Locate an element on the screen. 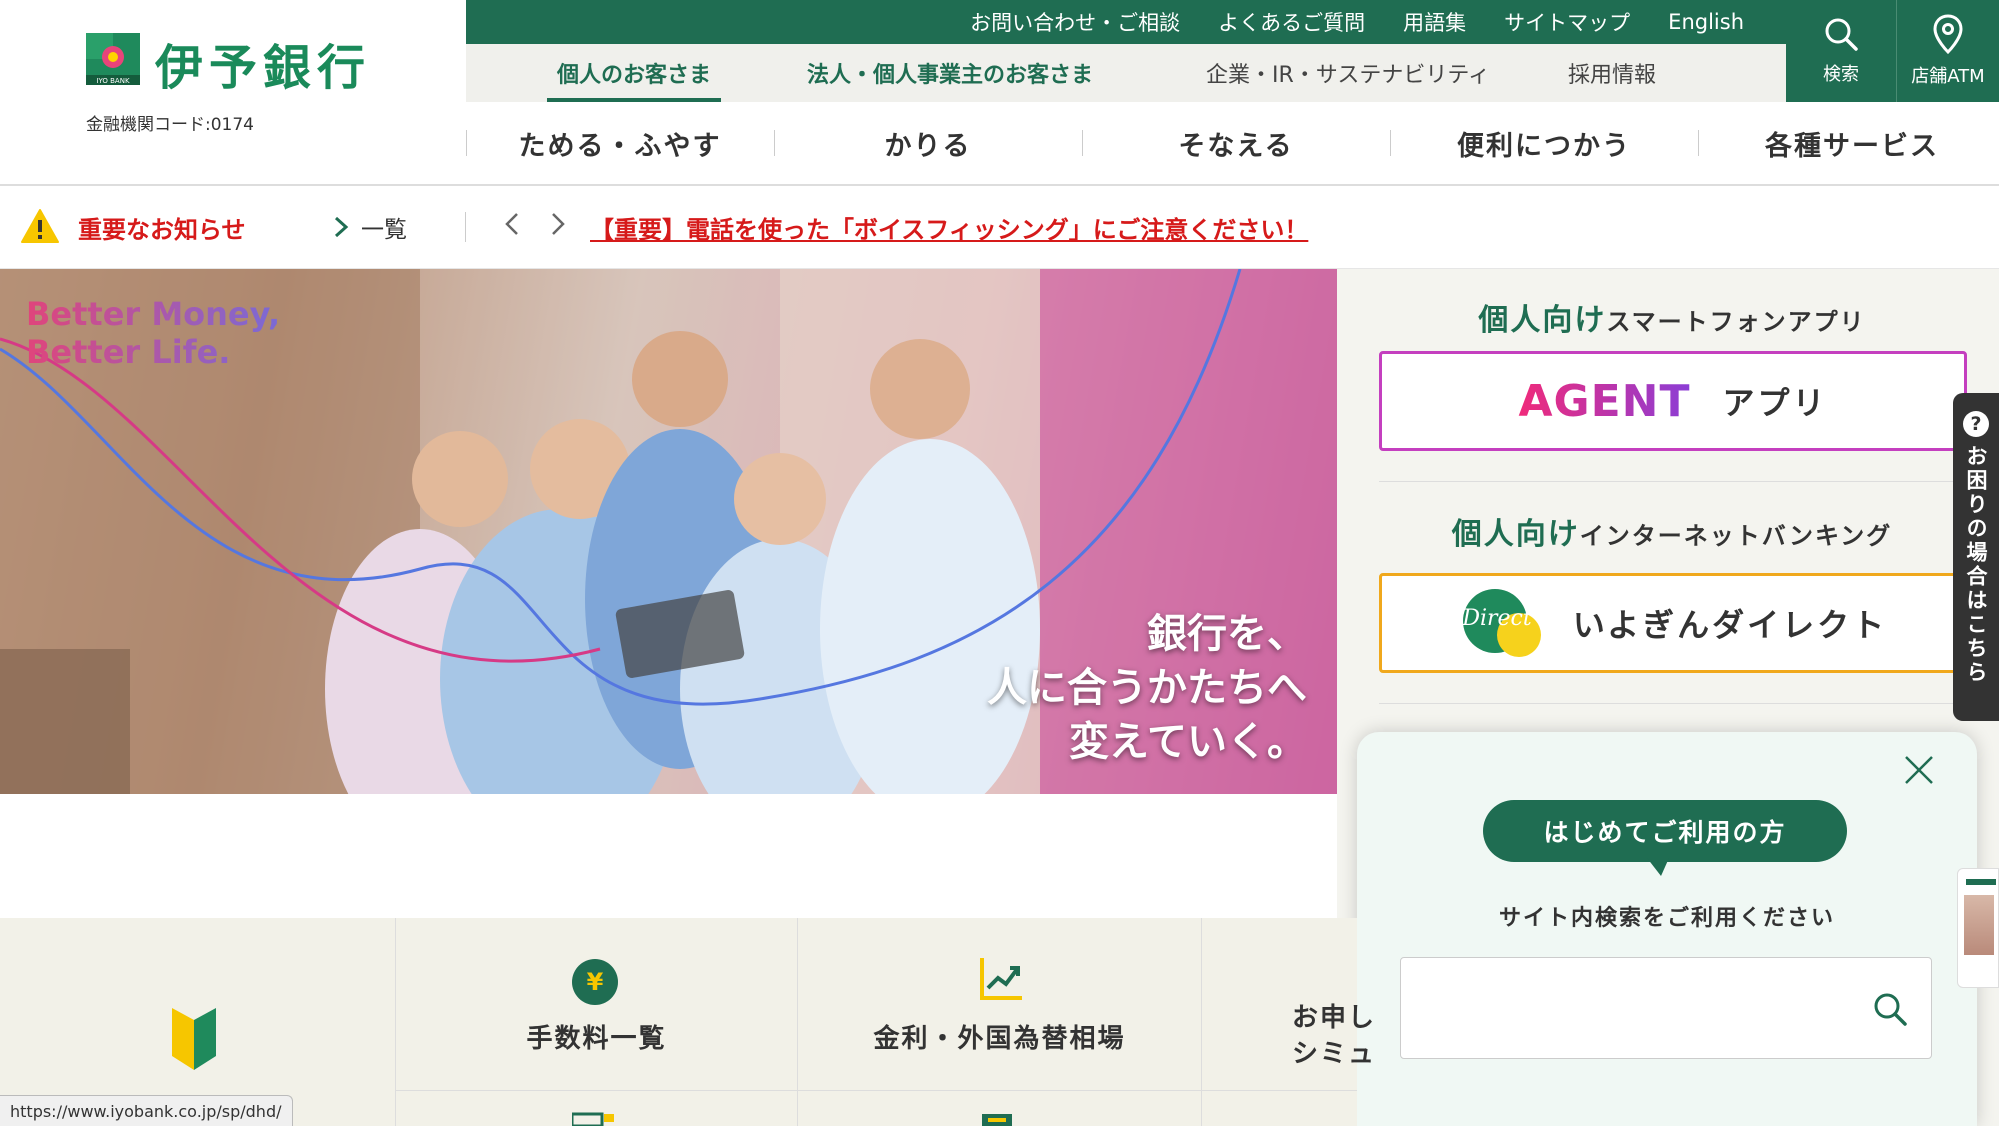 Image resolution: width=1999 pixels, height=1126 pixels. quick-label-rates: 金利・外国為替相場 is located at coordinates (999, 1039).